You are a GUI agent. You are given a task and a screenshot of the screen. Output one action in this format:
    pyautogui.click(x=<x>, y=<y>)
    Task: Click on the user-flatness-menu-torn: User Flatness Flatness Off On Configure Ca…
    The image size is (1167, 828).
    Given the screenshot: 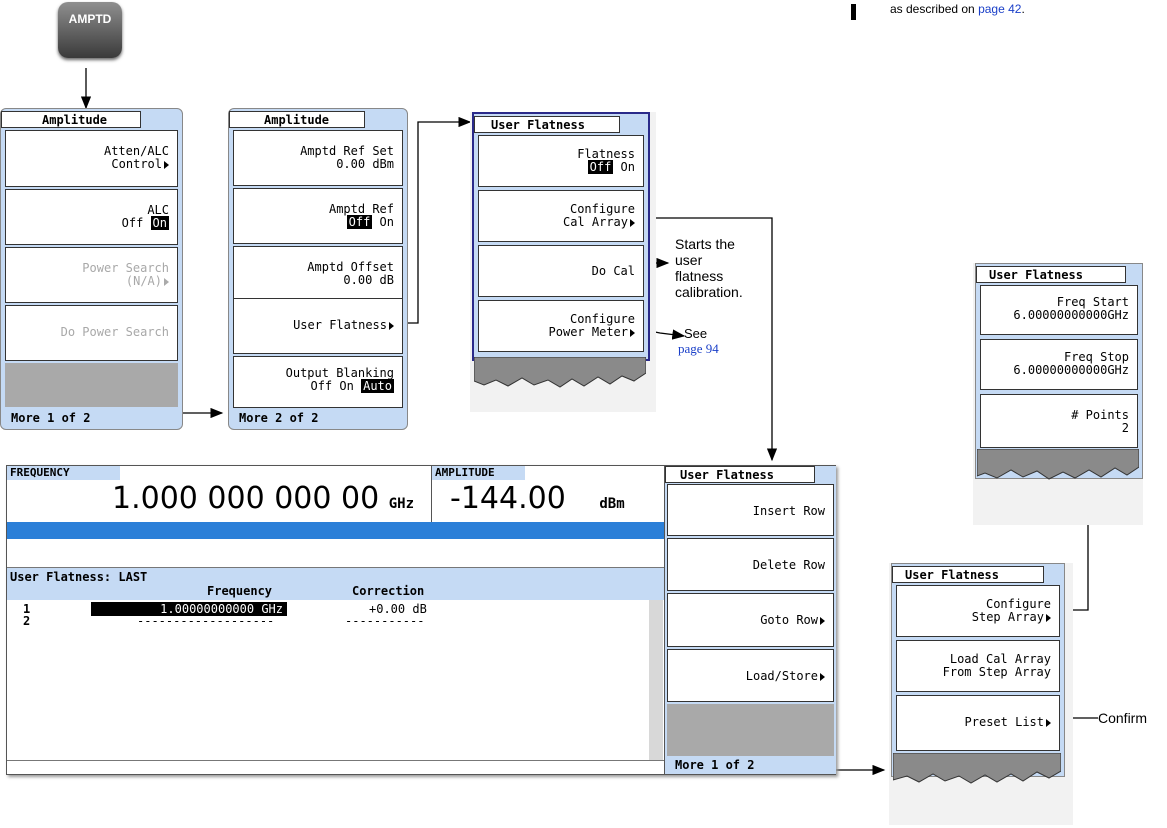 What is the action you would take?
    pyautogui.click(x=563, y=262)
    